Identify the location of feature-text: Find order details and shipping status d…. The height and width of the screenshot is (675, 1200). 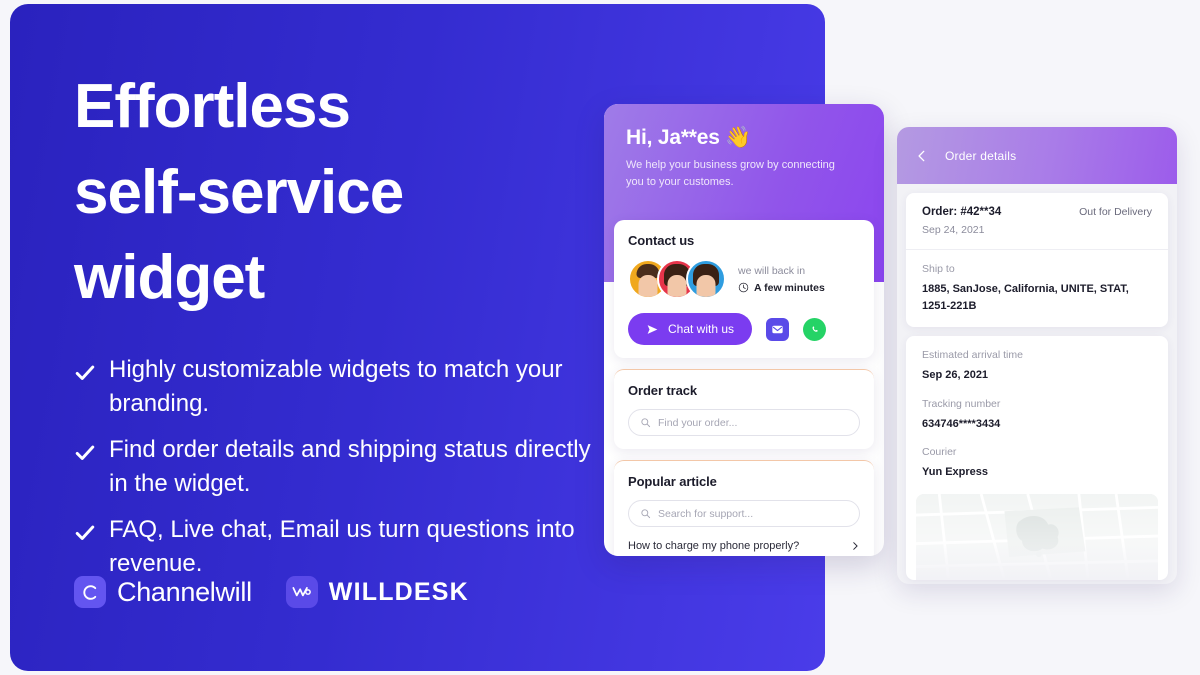
(350, 466).